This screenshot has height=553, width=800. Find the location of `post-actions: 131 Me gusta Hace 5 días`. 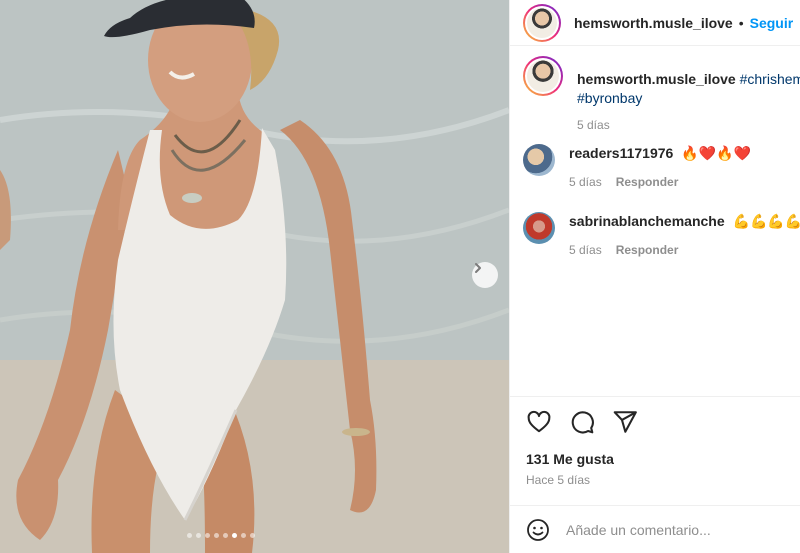

post-actions: 131 Me gusta Hace 5 días is located at coordinates (655, 451).